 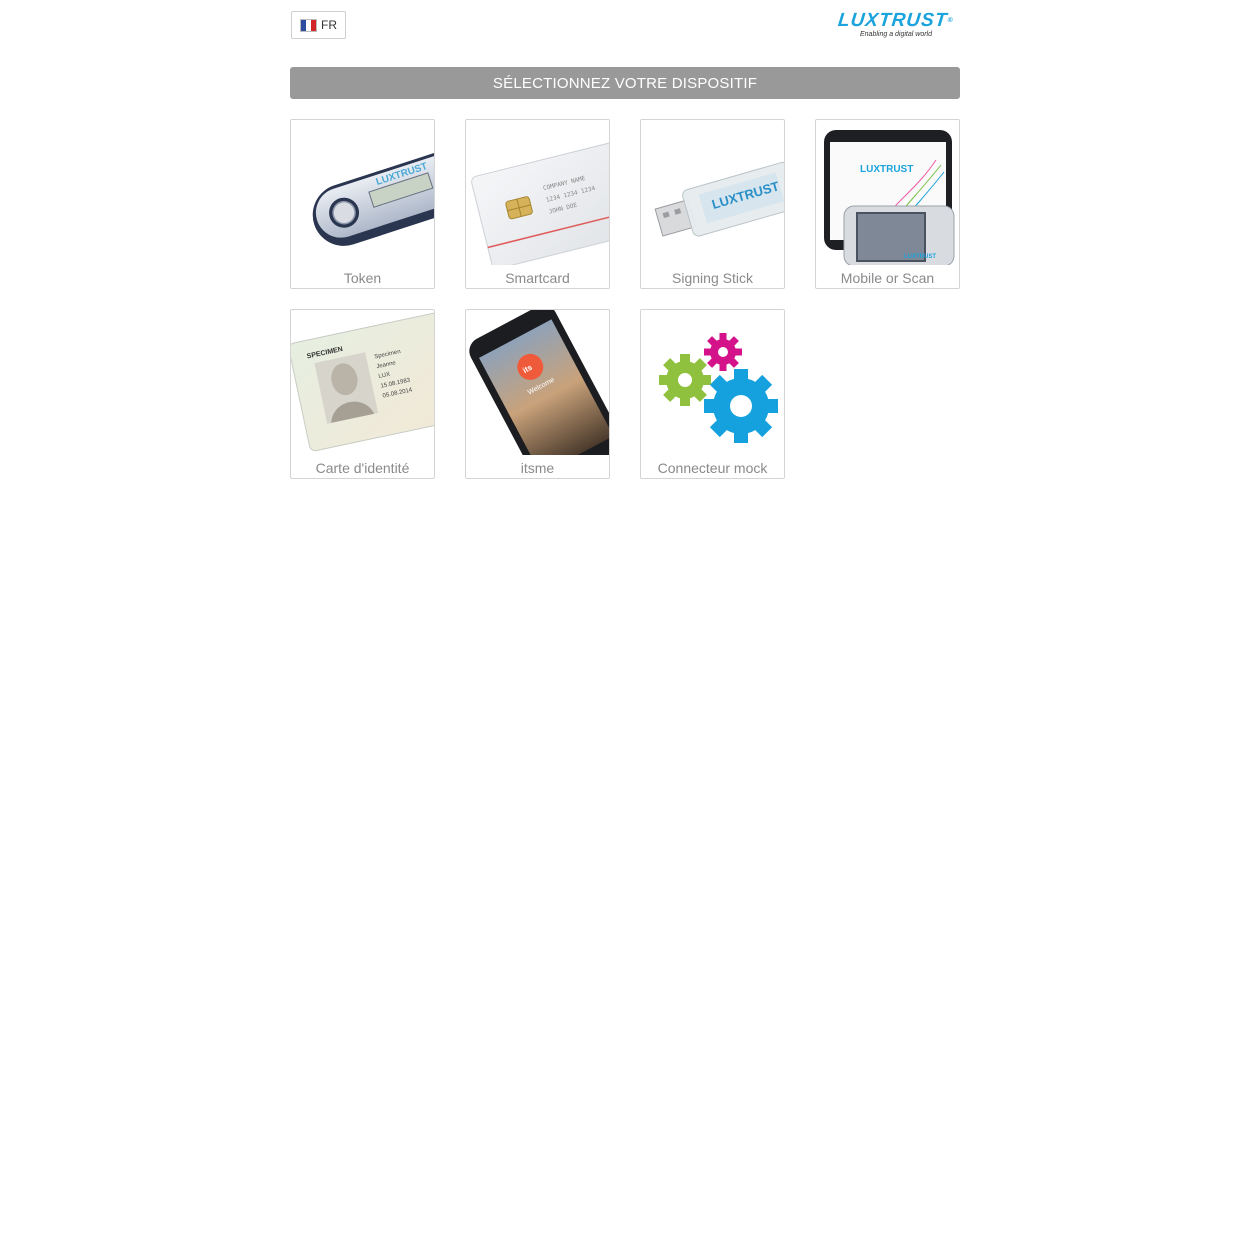 What do you see at coordinates (318, 25) in the screenshot?
I see `language-selector-button: FR` at bounding box center [318, 25].